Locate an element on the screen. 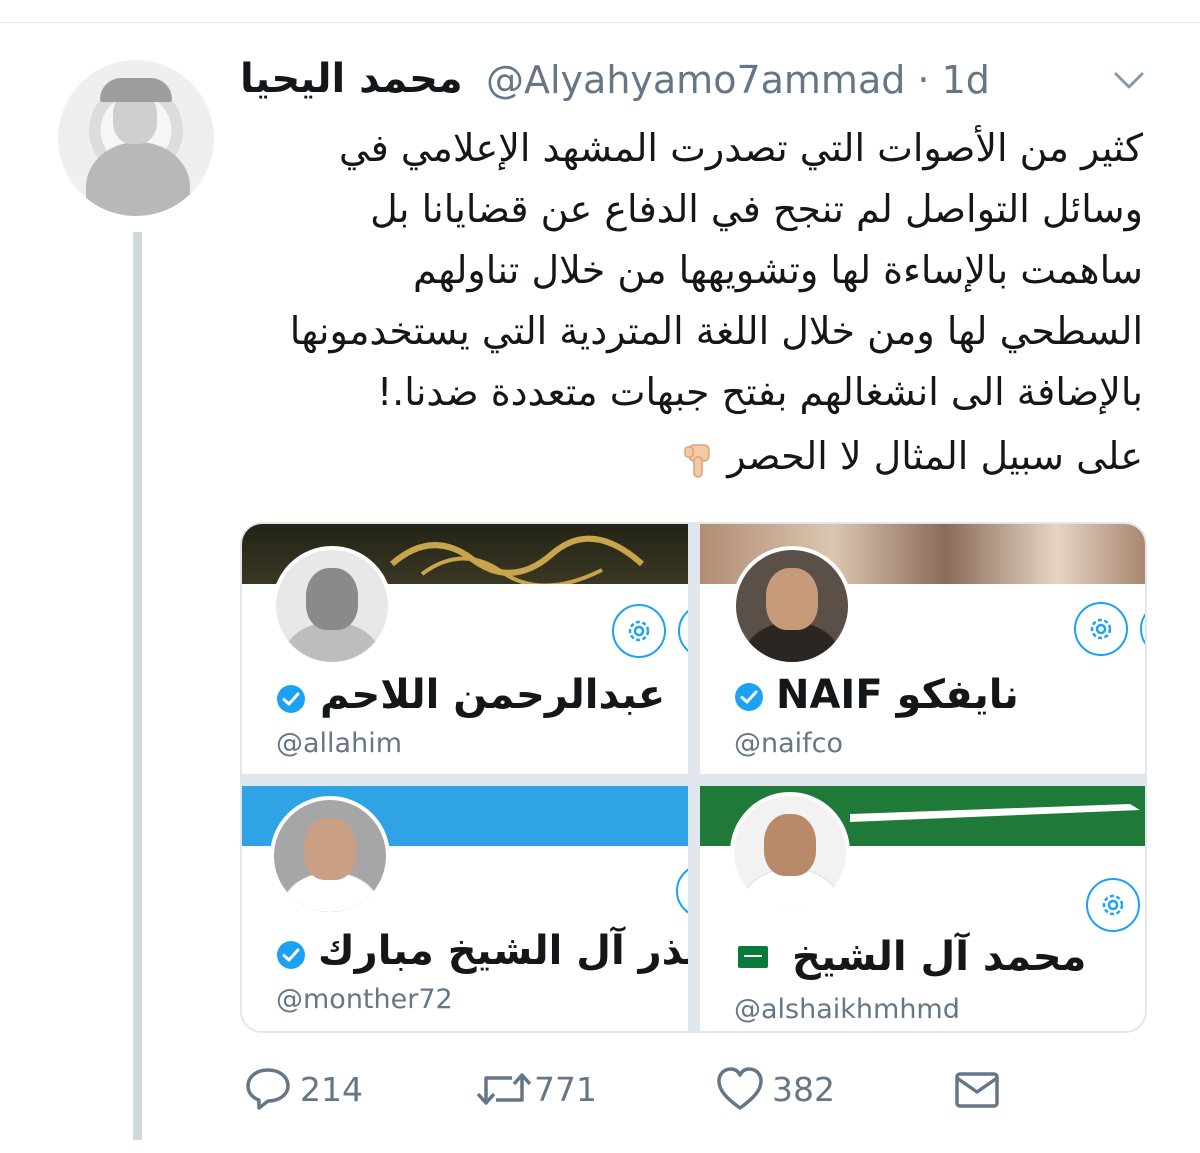  profile-handle: @alshaikhmhmd is located at coordinates (847, 1009).